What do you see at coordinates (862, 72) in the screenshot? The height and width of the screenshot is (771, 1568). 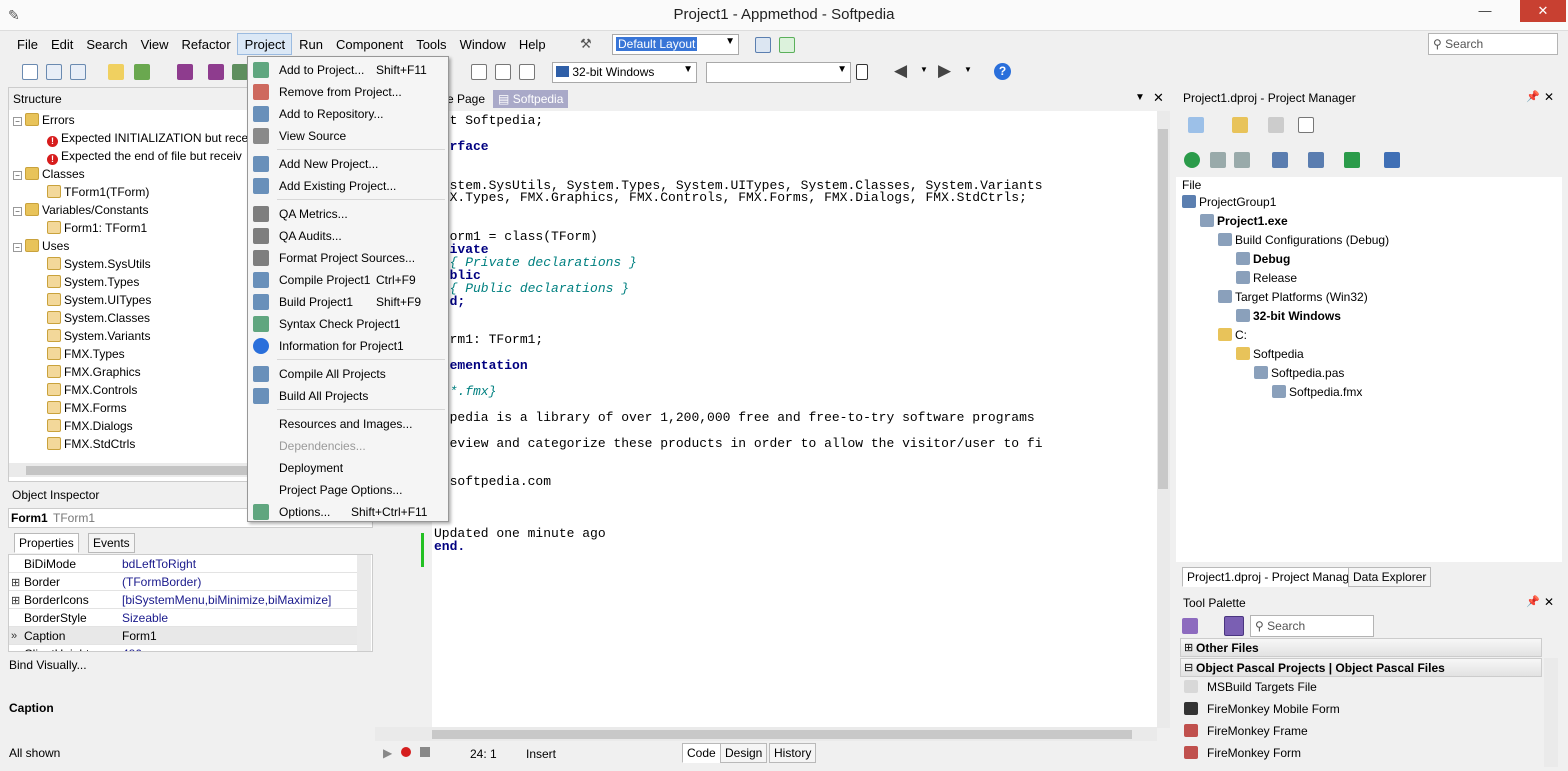 I see `device-icon` at bounding box center [862, 72].